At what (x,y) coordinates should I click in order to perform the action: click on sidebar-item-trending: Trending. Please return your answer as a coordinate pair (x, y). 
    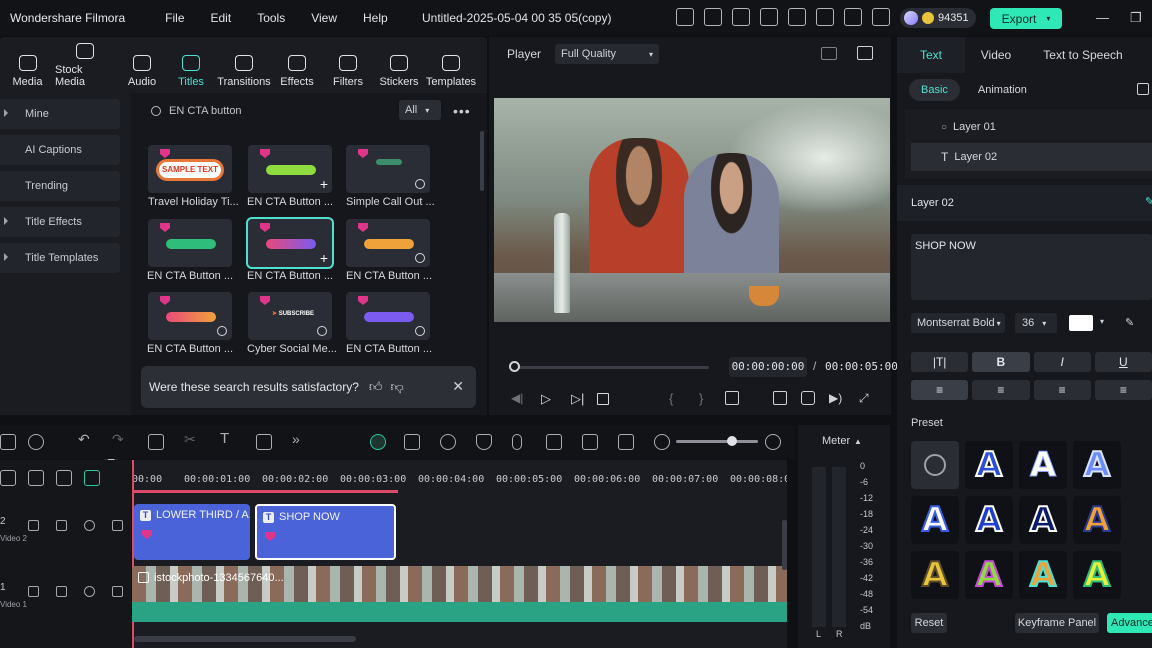
    Looking at the image, I should click on (60, 186).